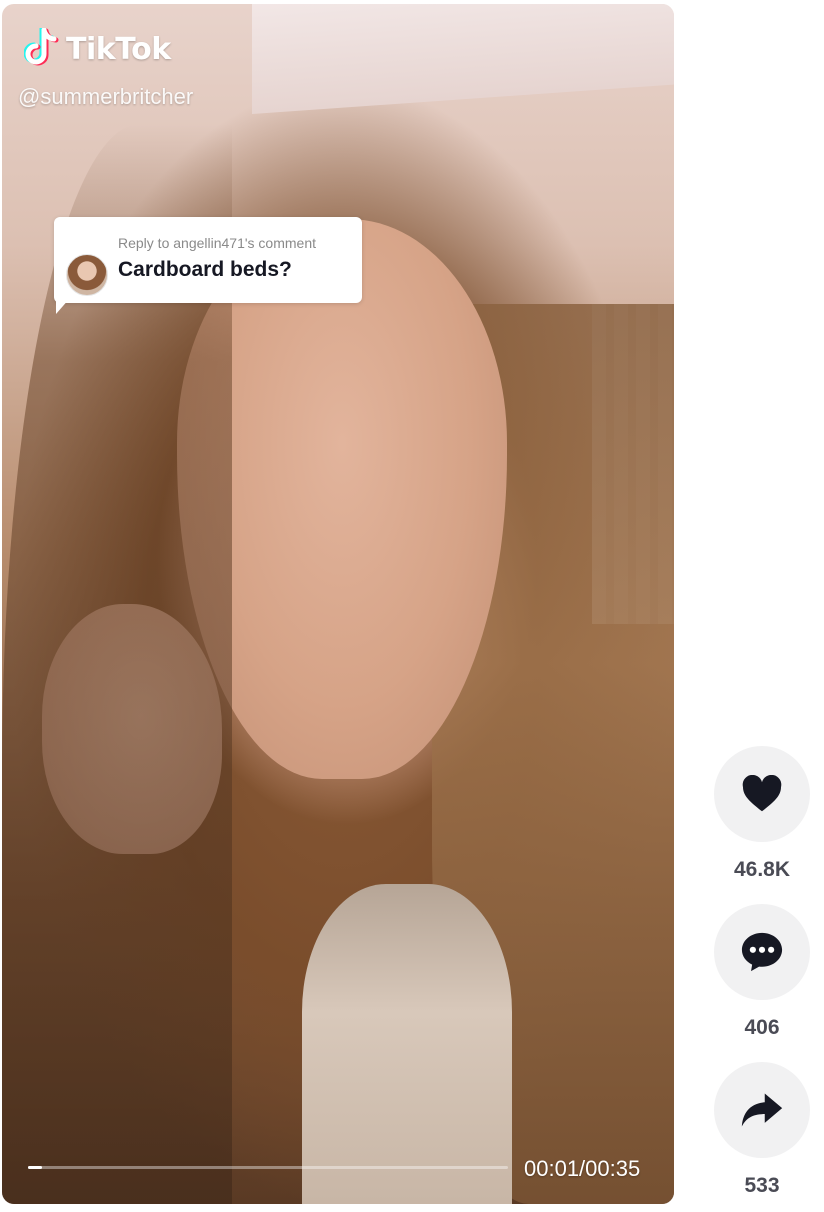  Describe the element at coordinates (268, 1167) in the screenshot. I see `progress-bar` at that location.